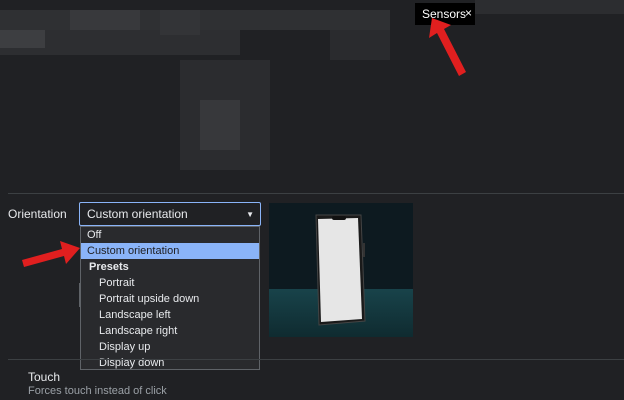 Image resolution: width=624 pixels, height=400 pixels. What do you see at coordinates (170, 331) in the screenshot?
I see `option-landscape-right: Landscape right` at bounding box center [170, 331].